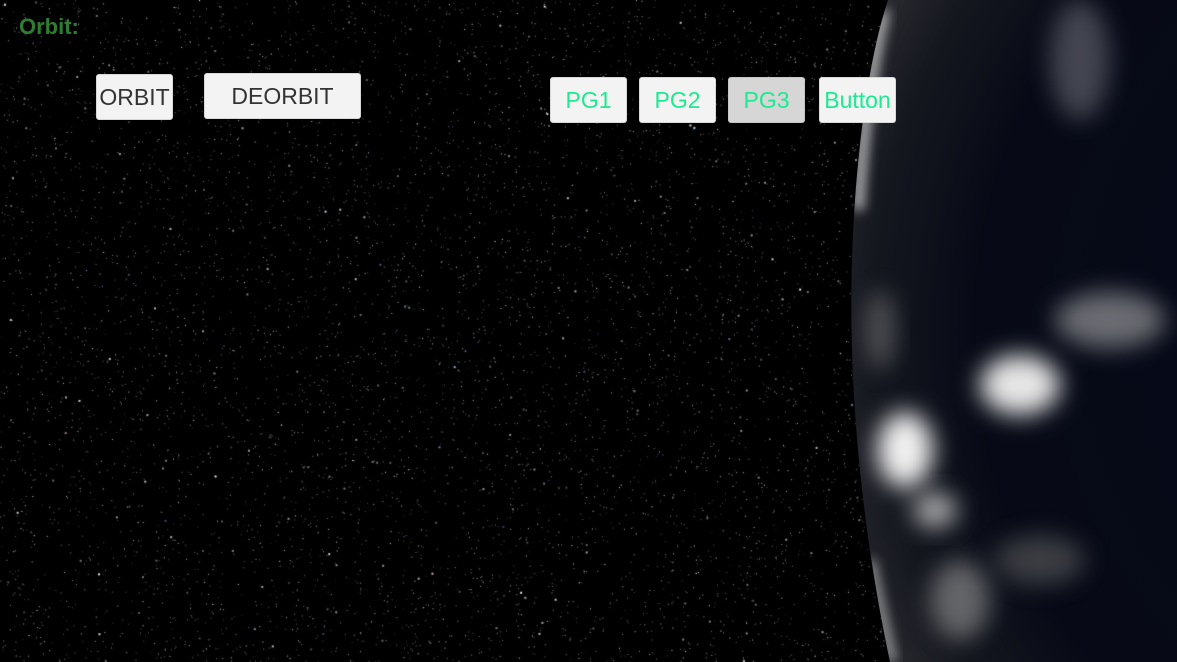 This screenshot has height=662, width=1177. What do you see at coordinates (282, 96) in the screenshot?
I see `deorbit-button: DEORBIT` at bounding box center [282, 96].